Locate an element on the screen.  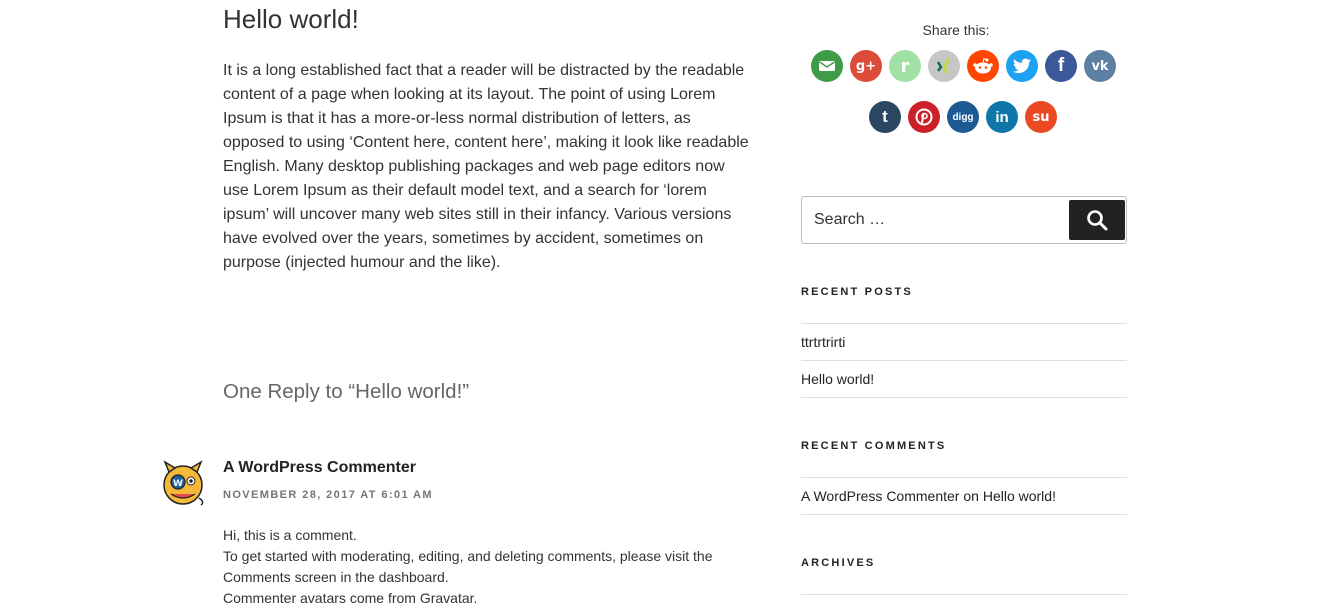
xing-icon is located at coordinates (943, 66).